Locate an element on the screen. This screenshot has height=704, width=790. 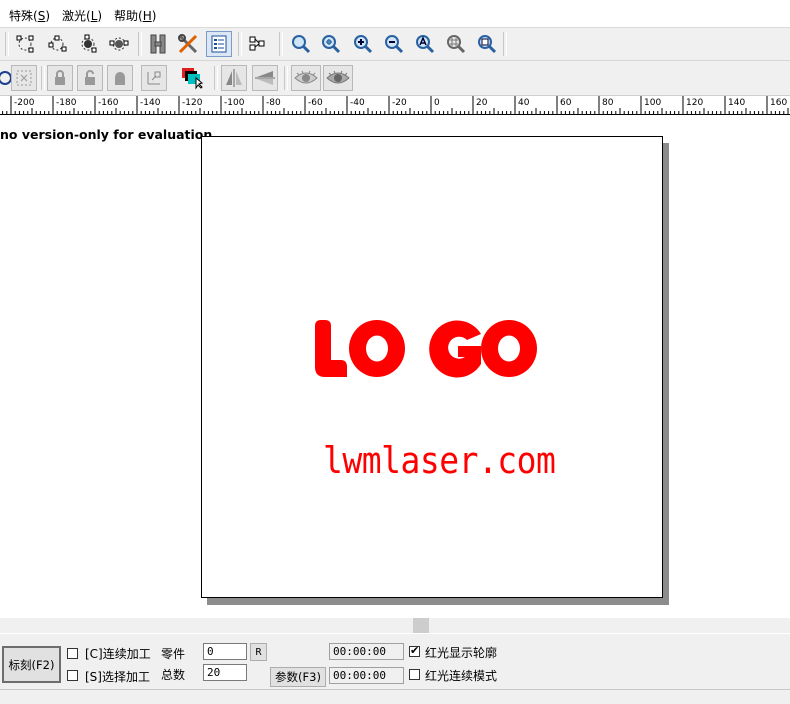
main-toolbar is located at coordinates (395, 44).